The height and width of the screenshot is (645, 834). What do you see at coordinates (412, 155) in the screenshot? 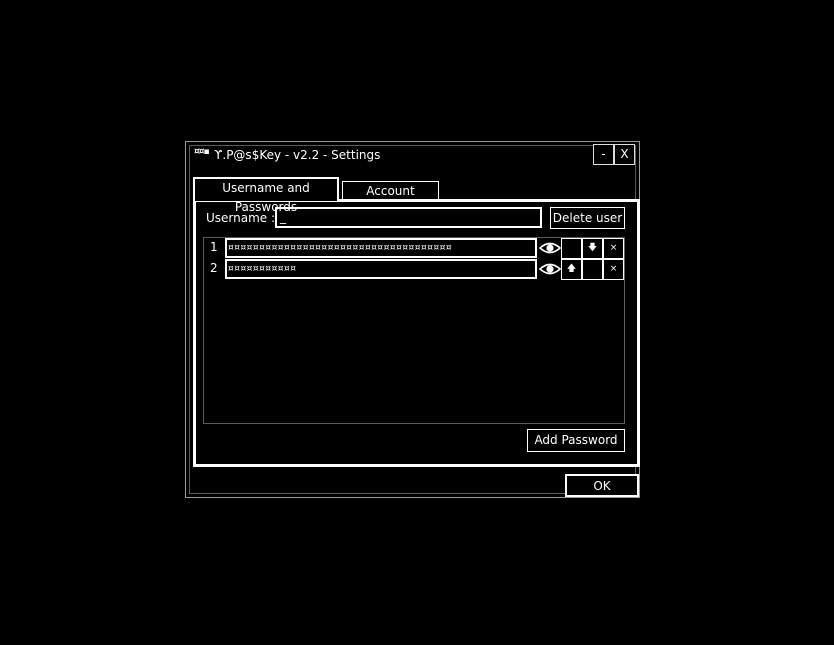
I see `title-bar: ¤¤▪ ϒ.P@s$Key - v2.2 - Settings - X` at bounding box center [412, 155].